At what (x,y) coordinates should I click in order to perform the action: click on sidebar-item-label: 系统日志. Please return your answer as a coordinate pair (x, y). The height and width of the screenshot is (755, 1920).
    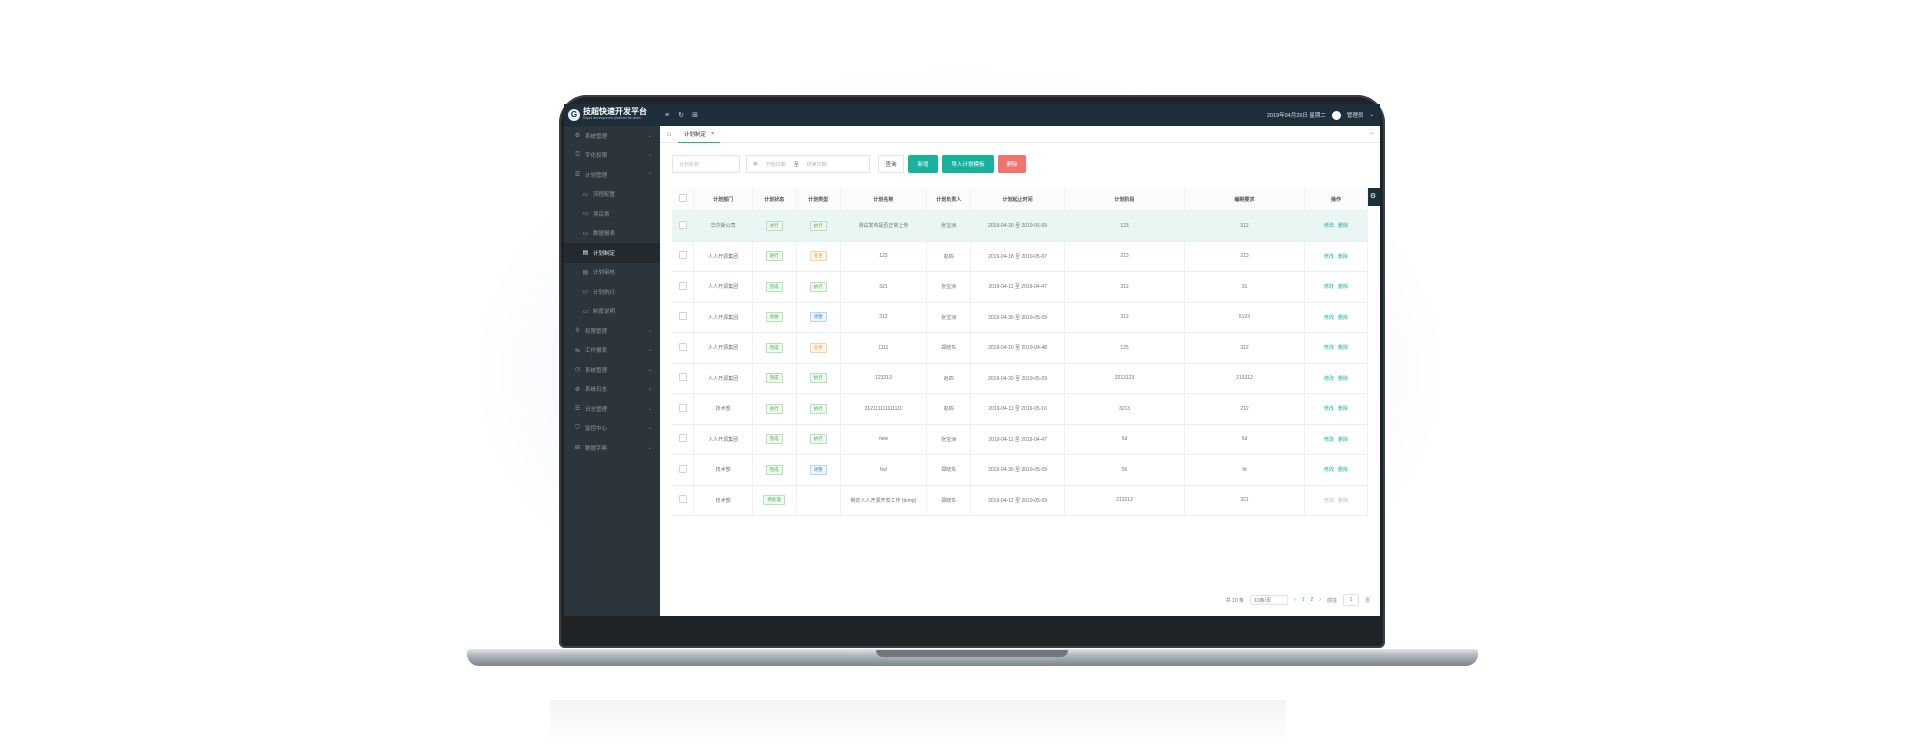
    Looking at the image, I should click on (596, 390).